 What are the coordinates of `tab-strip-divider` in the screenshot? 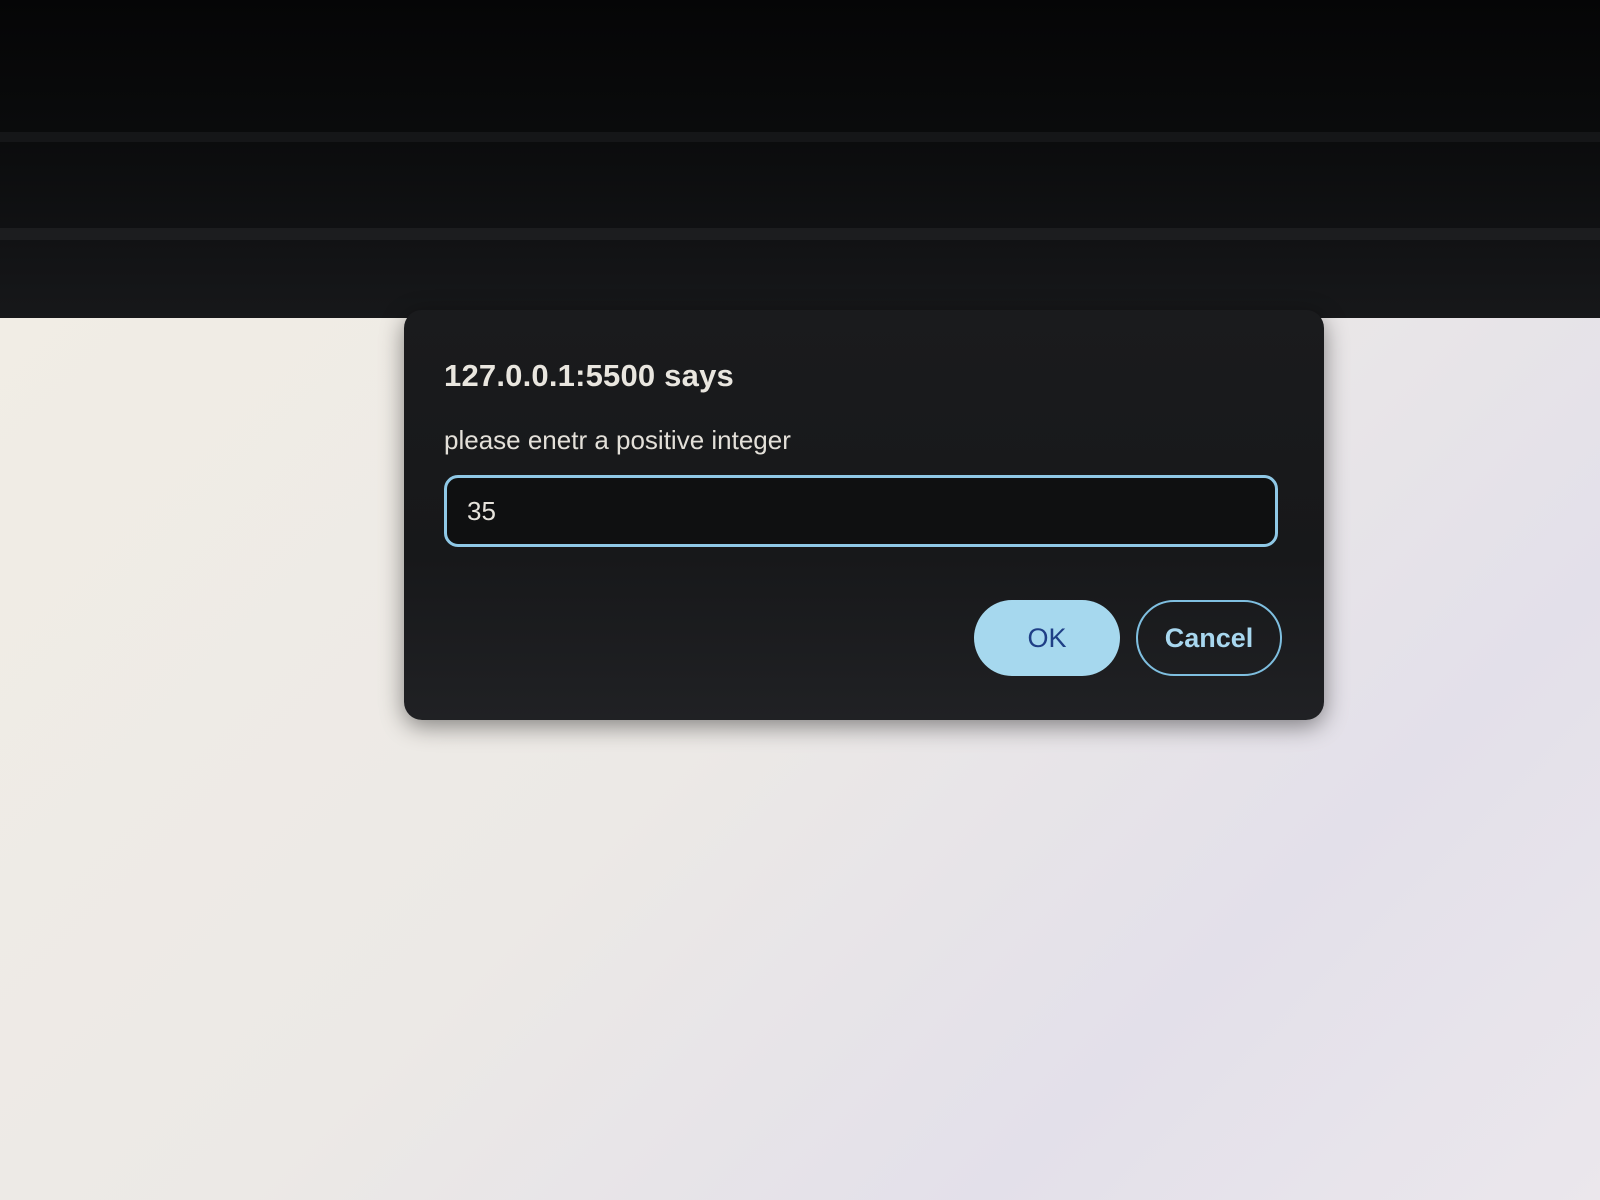 It's located at (800, 137).